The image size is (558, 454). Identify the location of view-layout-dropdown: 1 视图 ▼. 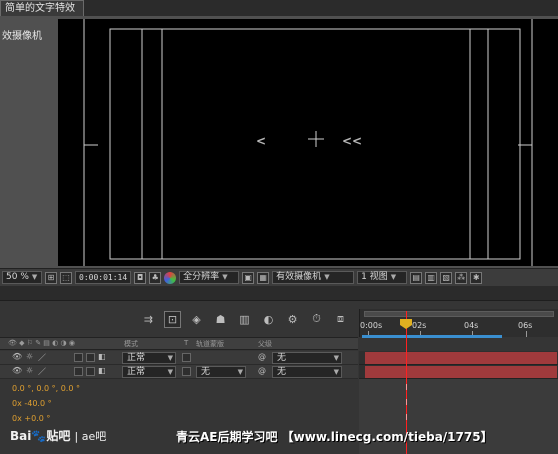
(382, 277).